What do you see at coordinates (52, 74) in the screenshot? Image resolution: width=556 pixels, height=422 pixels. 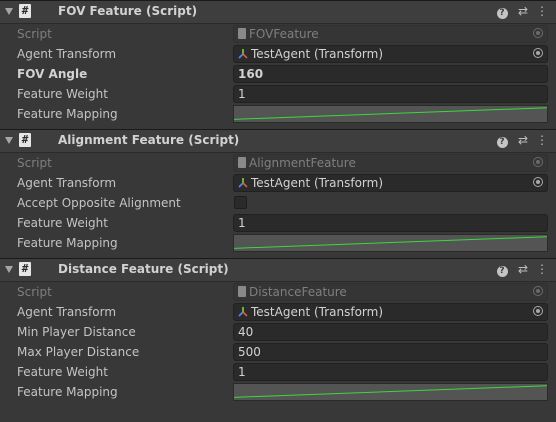 I see `field-label: FOV Angle` at bounding box center [52, 74].